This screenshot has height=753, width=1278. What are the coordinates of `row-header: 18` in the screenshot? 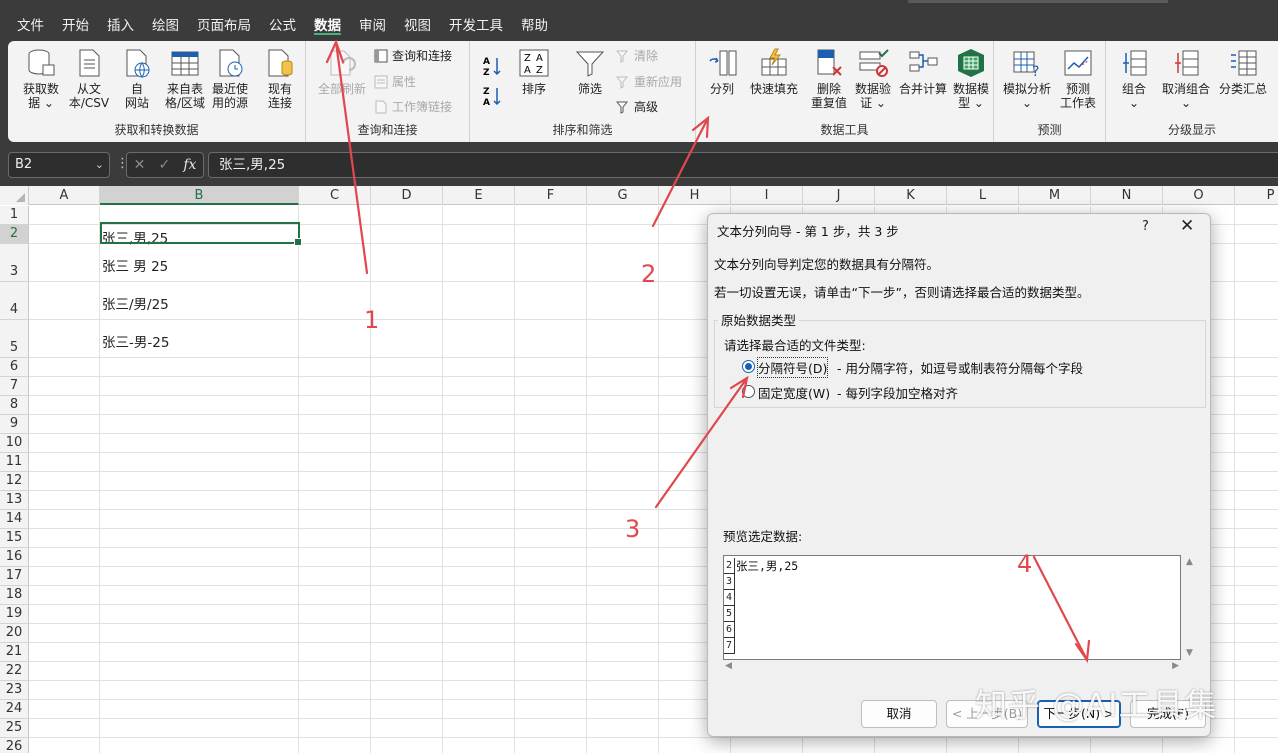 It's located at (14, 595).